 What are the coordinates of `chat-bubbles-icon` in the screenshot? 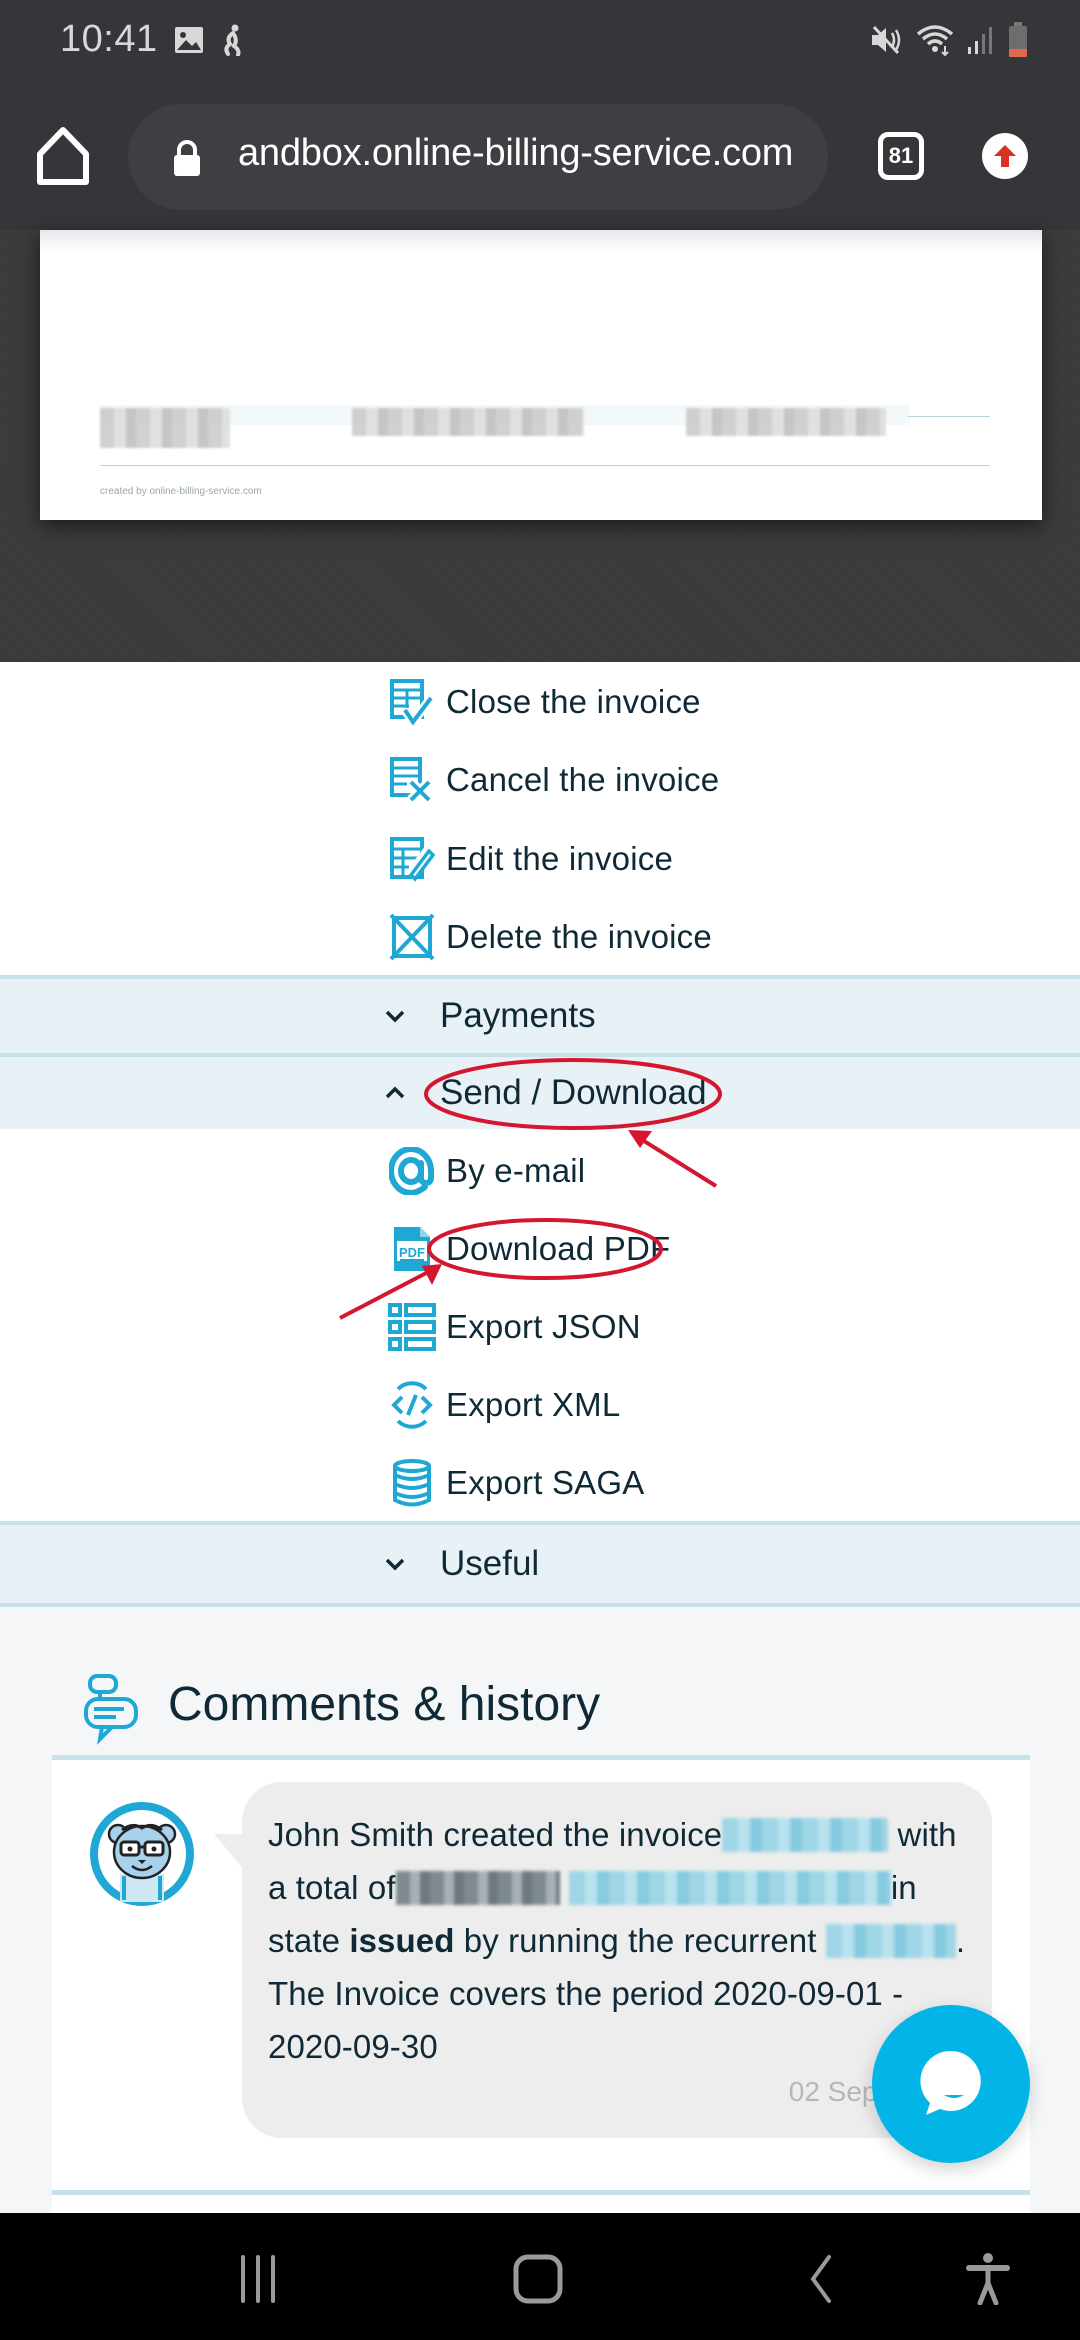 It's located at (114, 1709).